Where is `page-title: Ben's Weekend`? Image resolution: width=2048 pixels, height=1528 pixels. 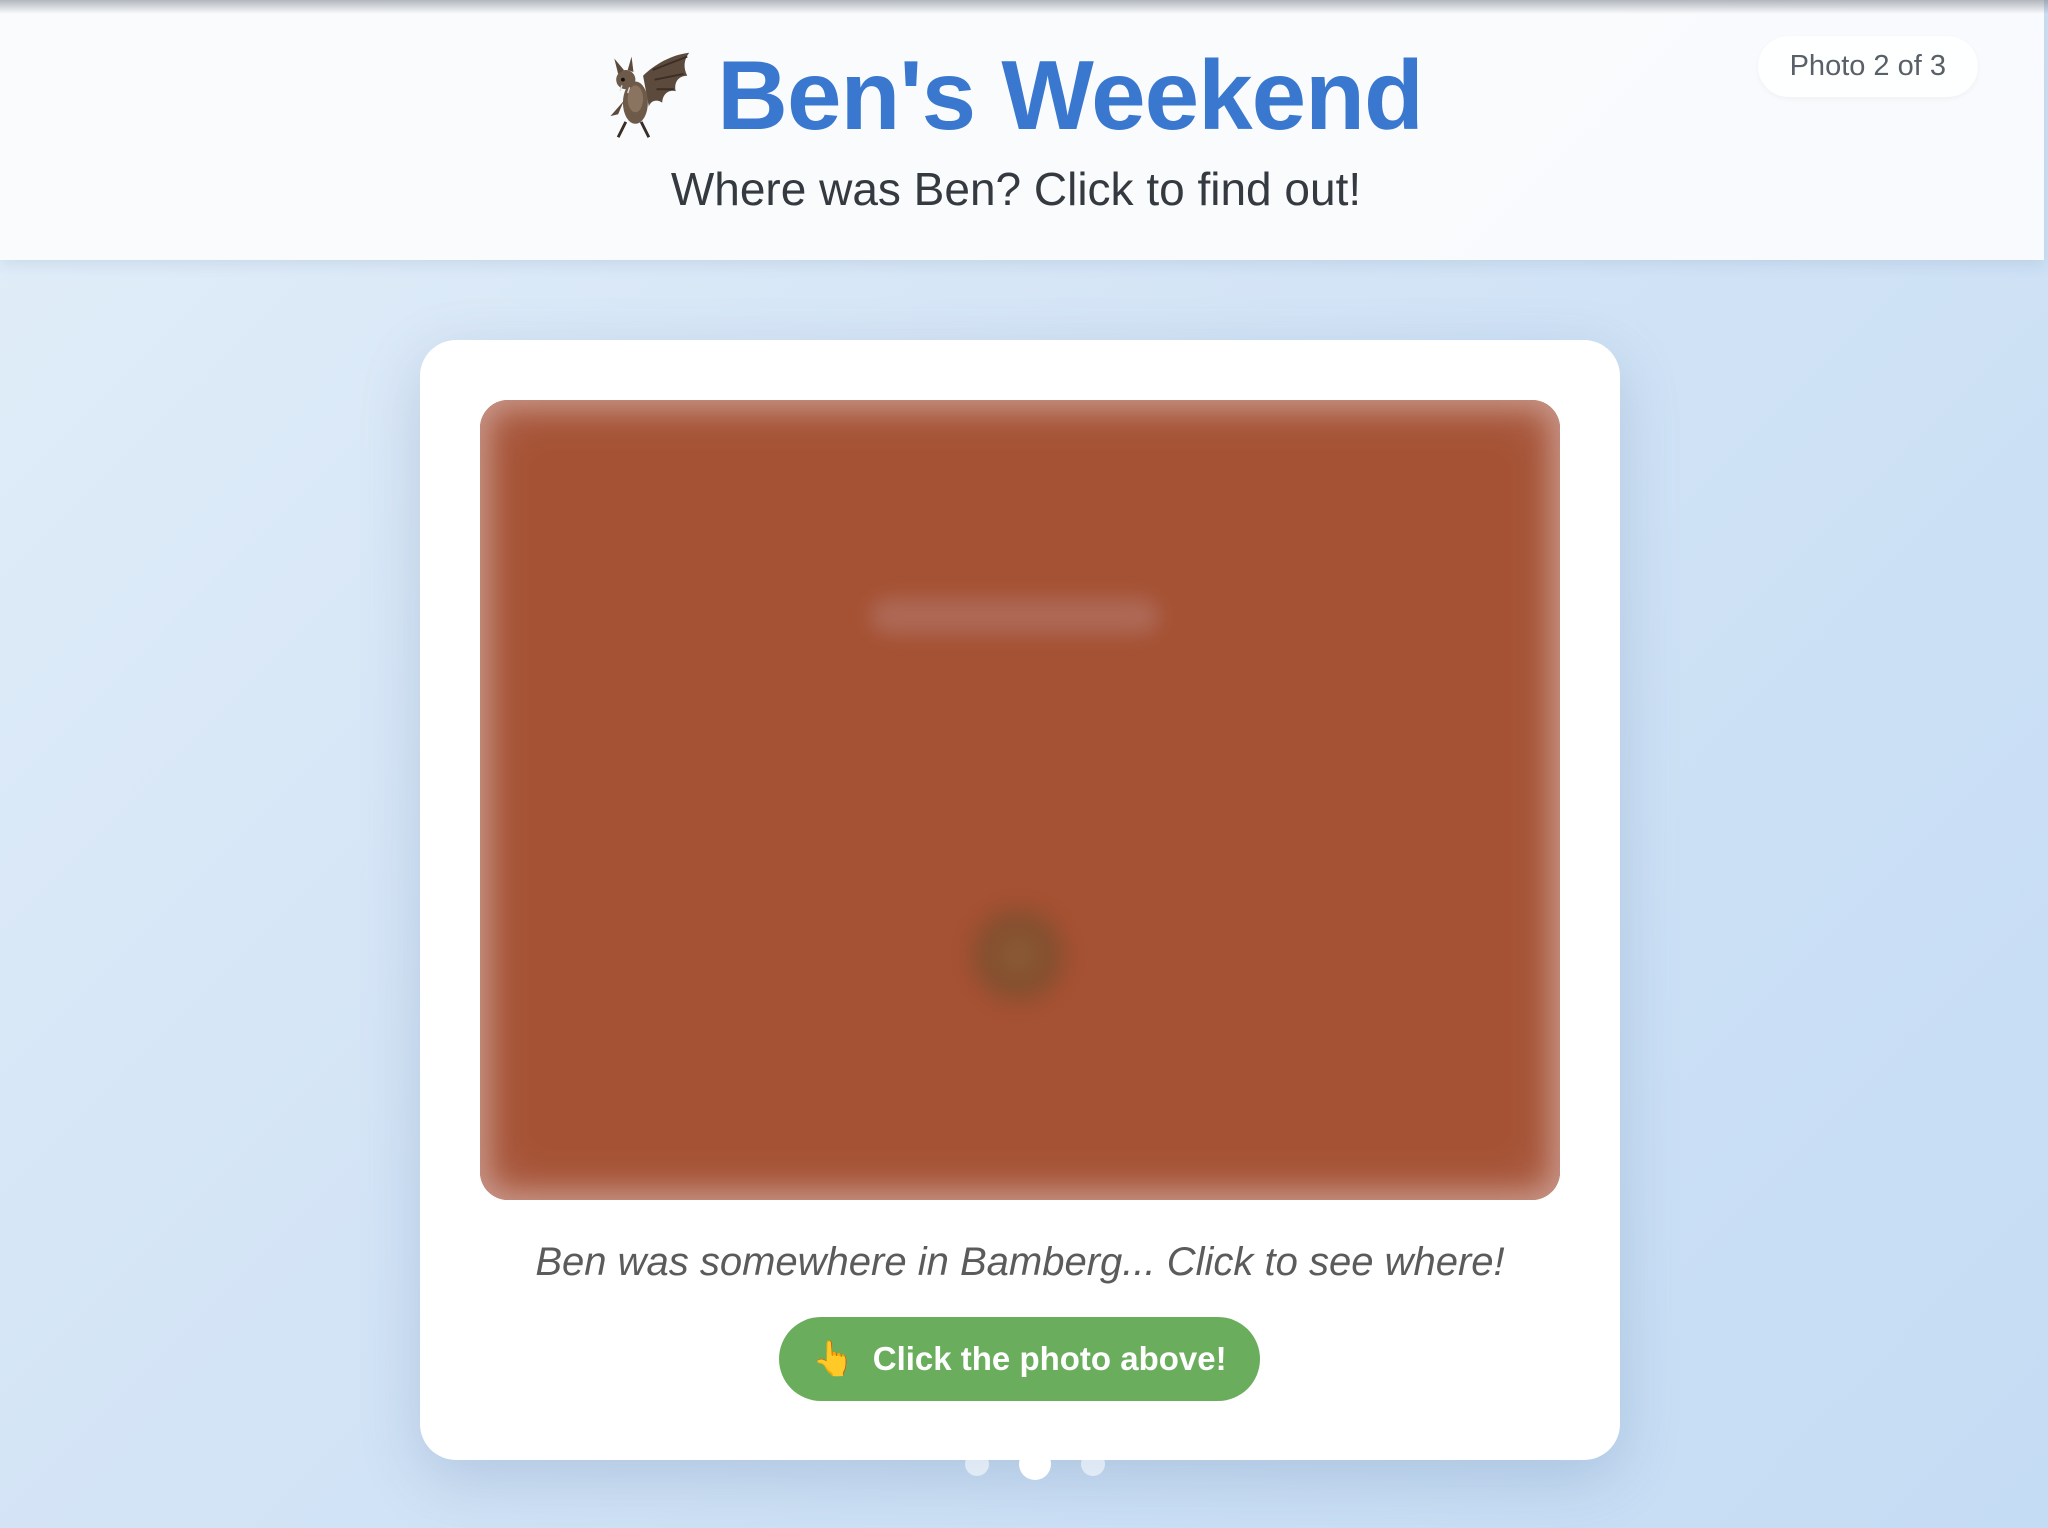
page-title: Ben's Weekend is located at coordinates (1070, 95).